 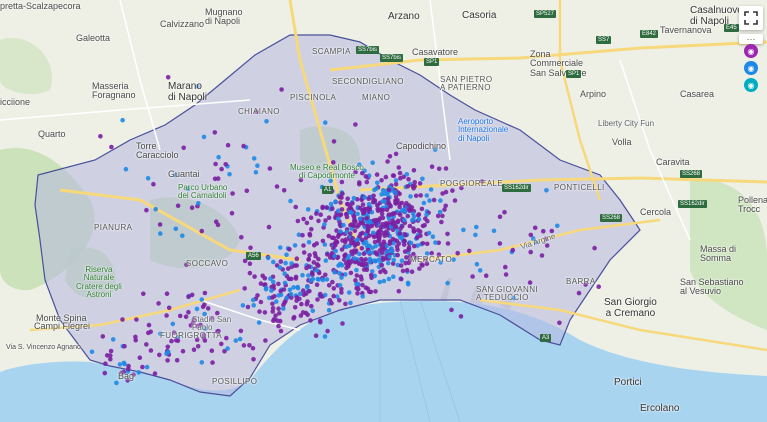 What do you see at coordinates (751, 18) in the screenshot?
I see `fullscreen-button` at bounding box center [751, 18].